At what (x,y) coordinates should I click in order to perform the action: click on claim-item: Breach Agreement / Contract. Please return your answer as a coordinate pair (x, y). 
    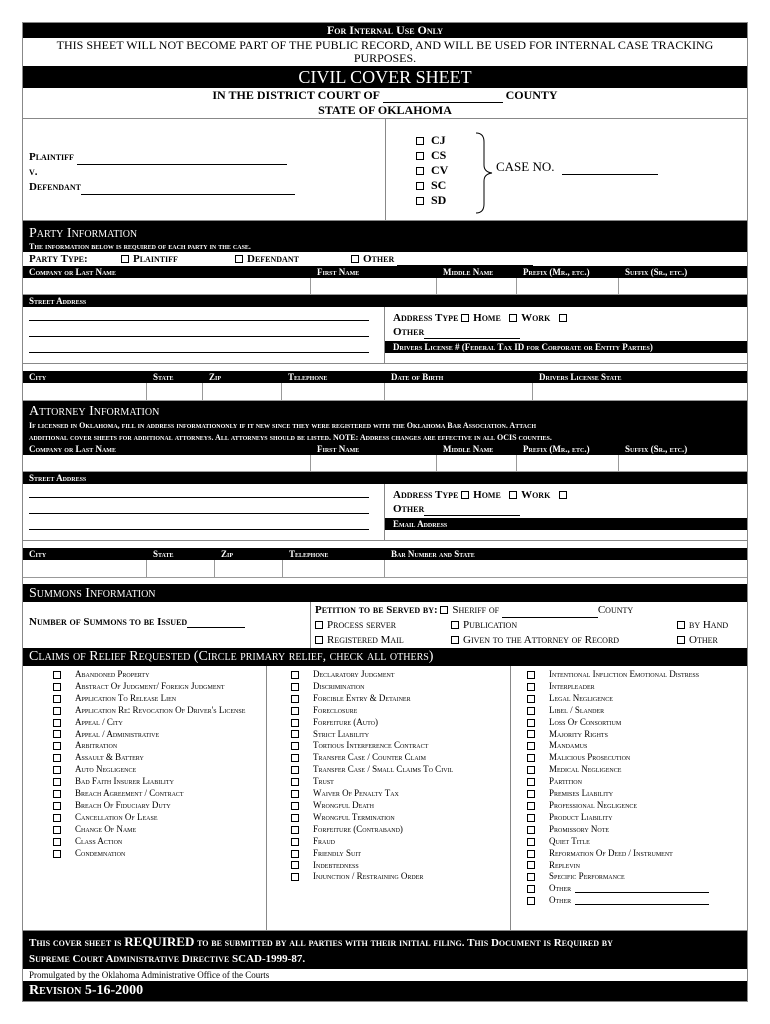
    Looking at the image, I should click on (159, 794).